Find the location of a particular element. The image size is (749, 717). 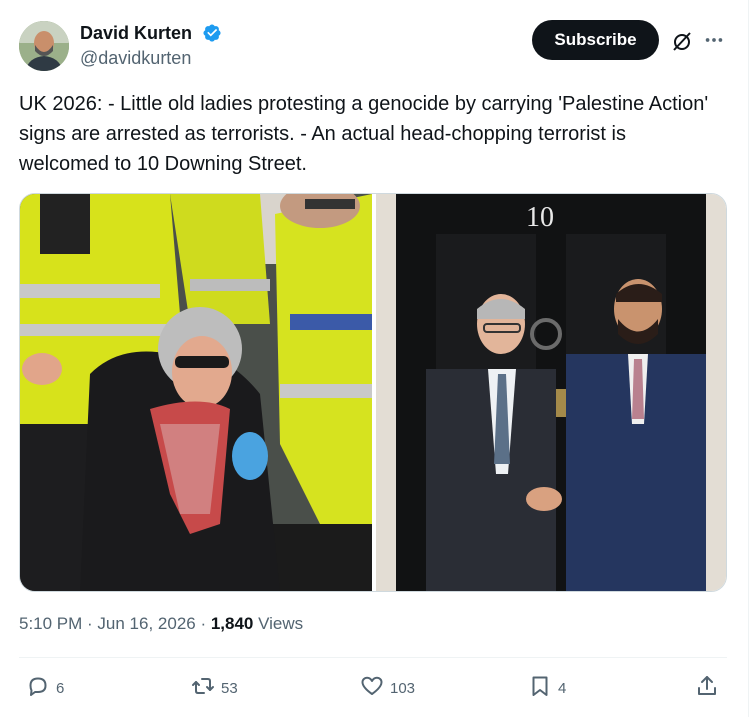

like-count: 103 is located at coordinates (403, 688).